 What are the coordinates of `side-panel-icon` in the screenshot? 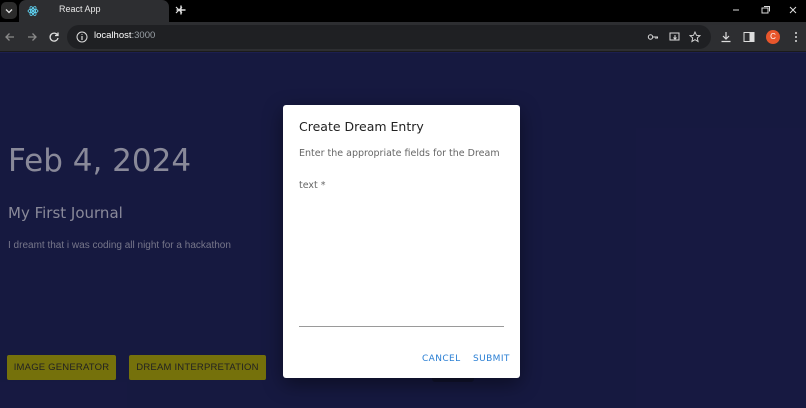 It's located at (749, 37).